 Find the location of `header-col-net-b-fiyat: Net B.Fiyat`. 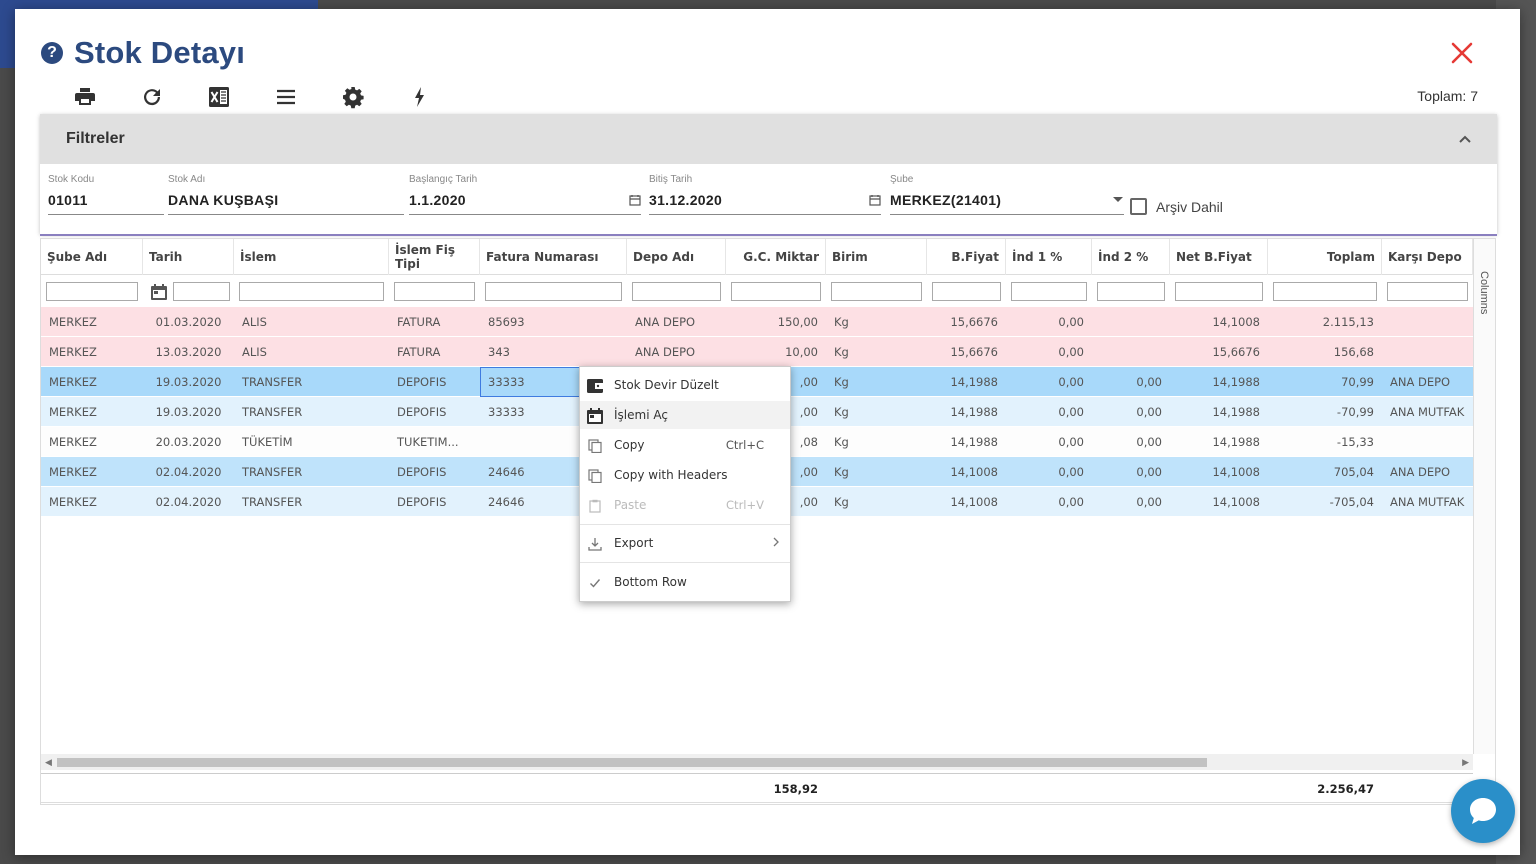

header-col-net-b-fiyat: Net B.Fiyat is located at coordinates (1219, 257).